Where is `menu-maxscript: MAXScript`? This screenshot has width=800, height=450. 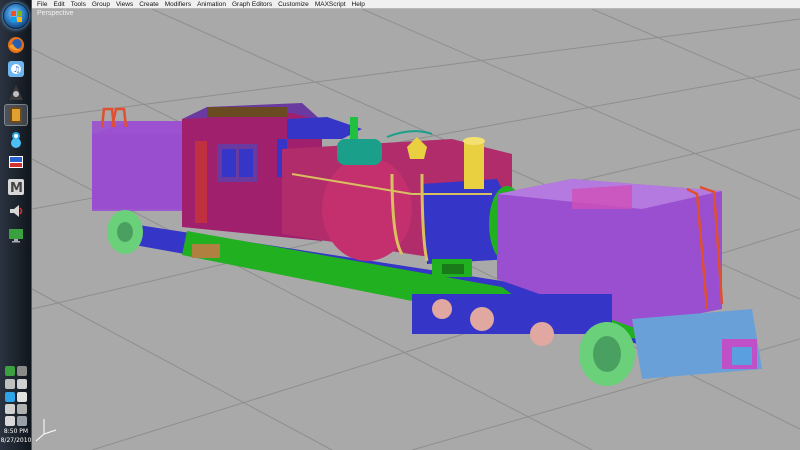 menu-maxscript: MAXScript is located at coordinates (330, 4).